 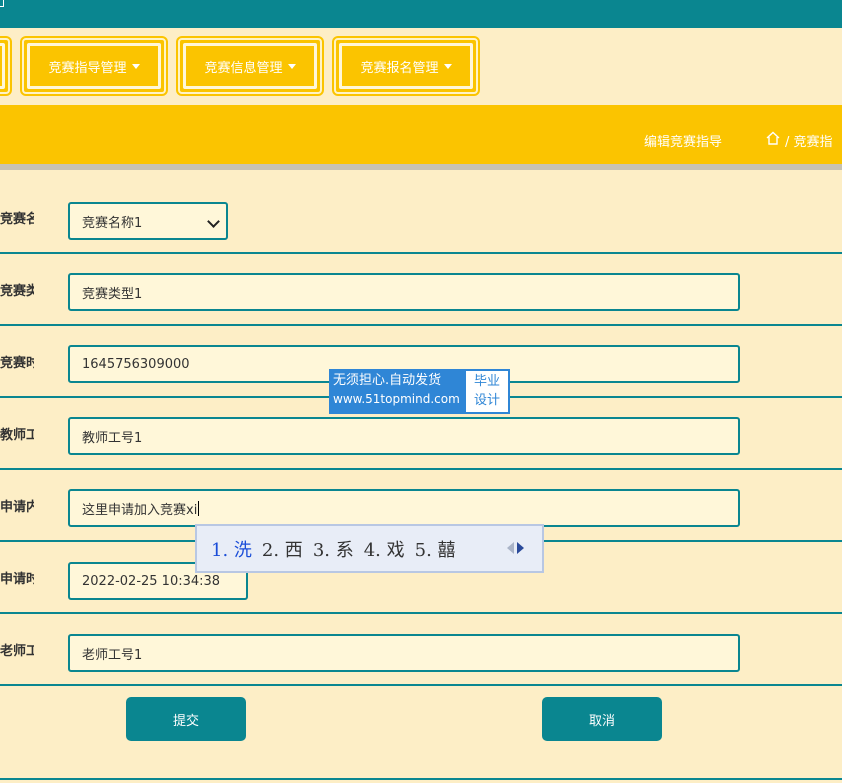 What do you see at coordinates (17, 435) in the screenshot?
I see `field-label: 教师工号` at bounding box center [17, 435].